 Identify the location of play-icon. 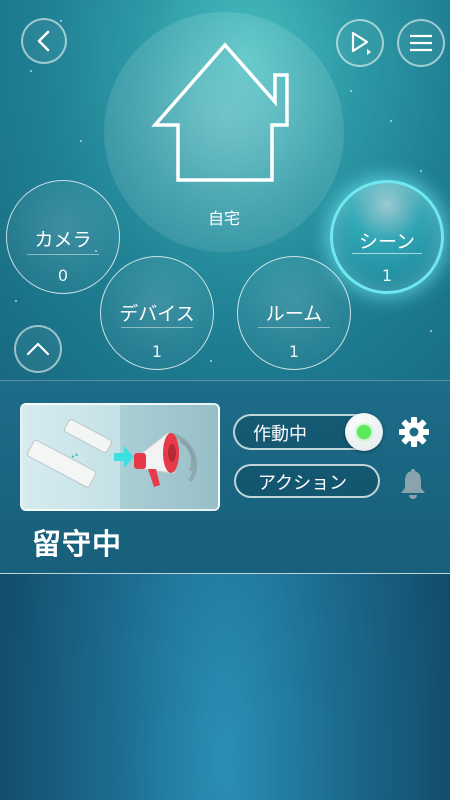
(361, 43).